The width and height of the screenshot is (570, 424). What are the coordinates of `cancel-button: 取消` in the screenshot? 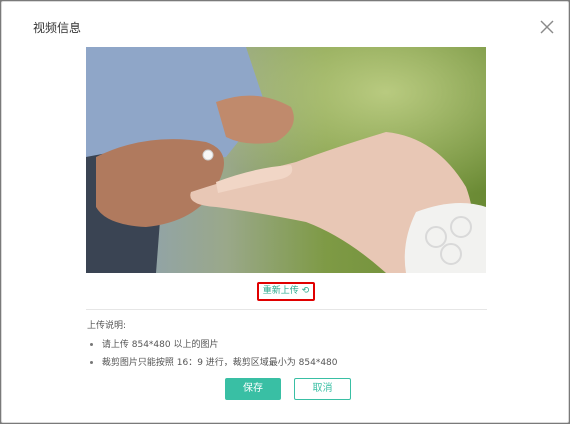 It's located at (322, 389).